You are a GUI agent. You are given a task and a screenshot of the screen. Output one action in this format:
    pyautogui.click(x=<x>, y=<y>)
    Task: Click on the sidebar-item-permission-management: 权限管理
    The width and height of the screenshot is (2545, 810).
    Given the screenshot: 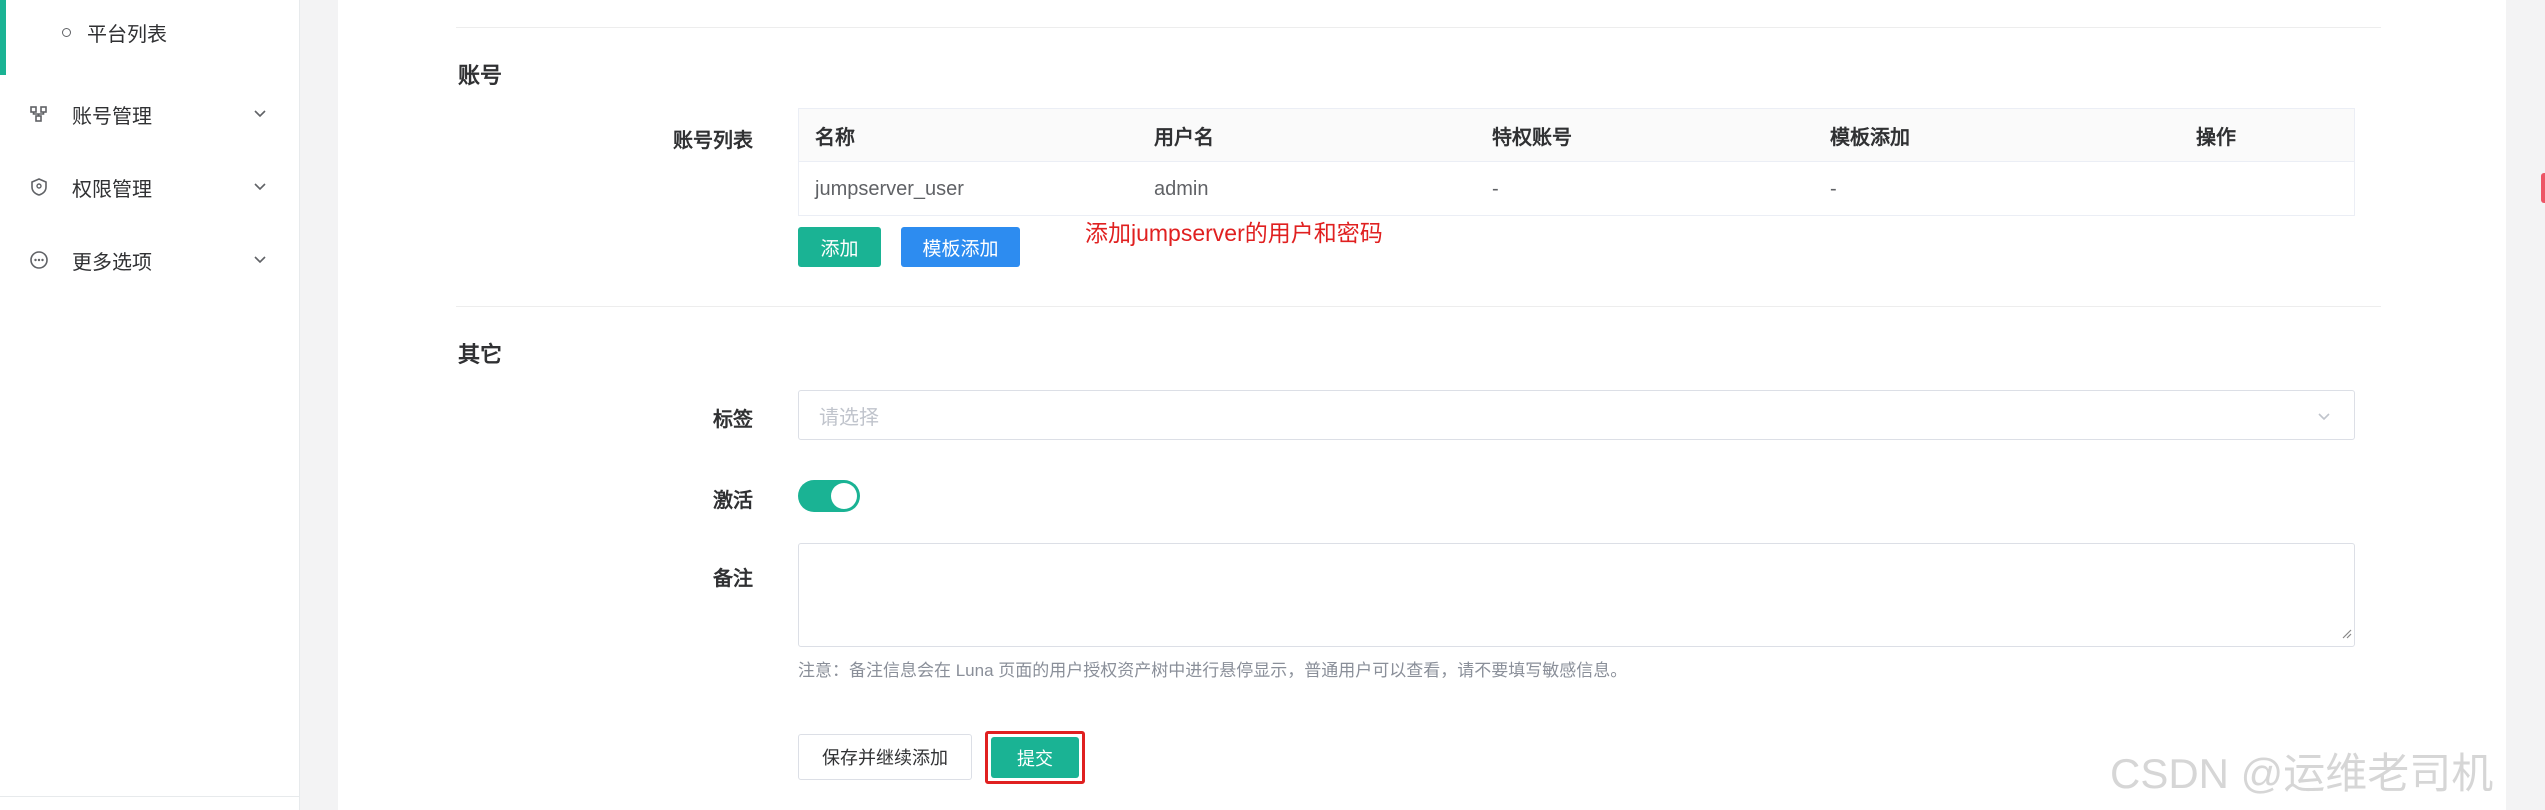 What is the action you would take?
    pyautogui.click(x=150, y=187)
    